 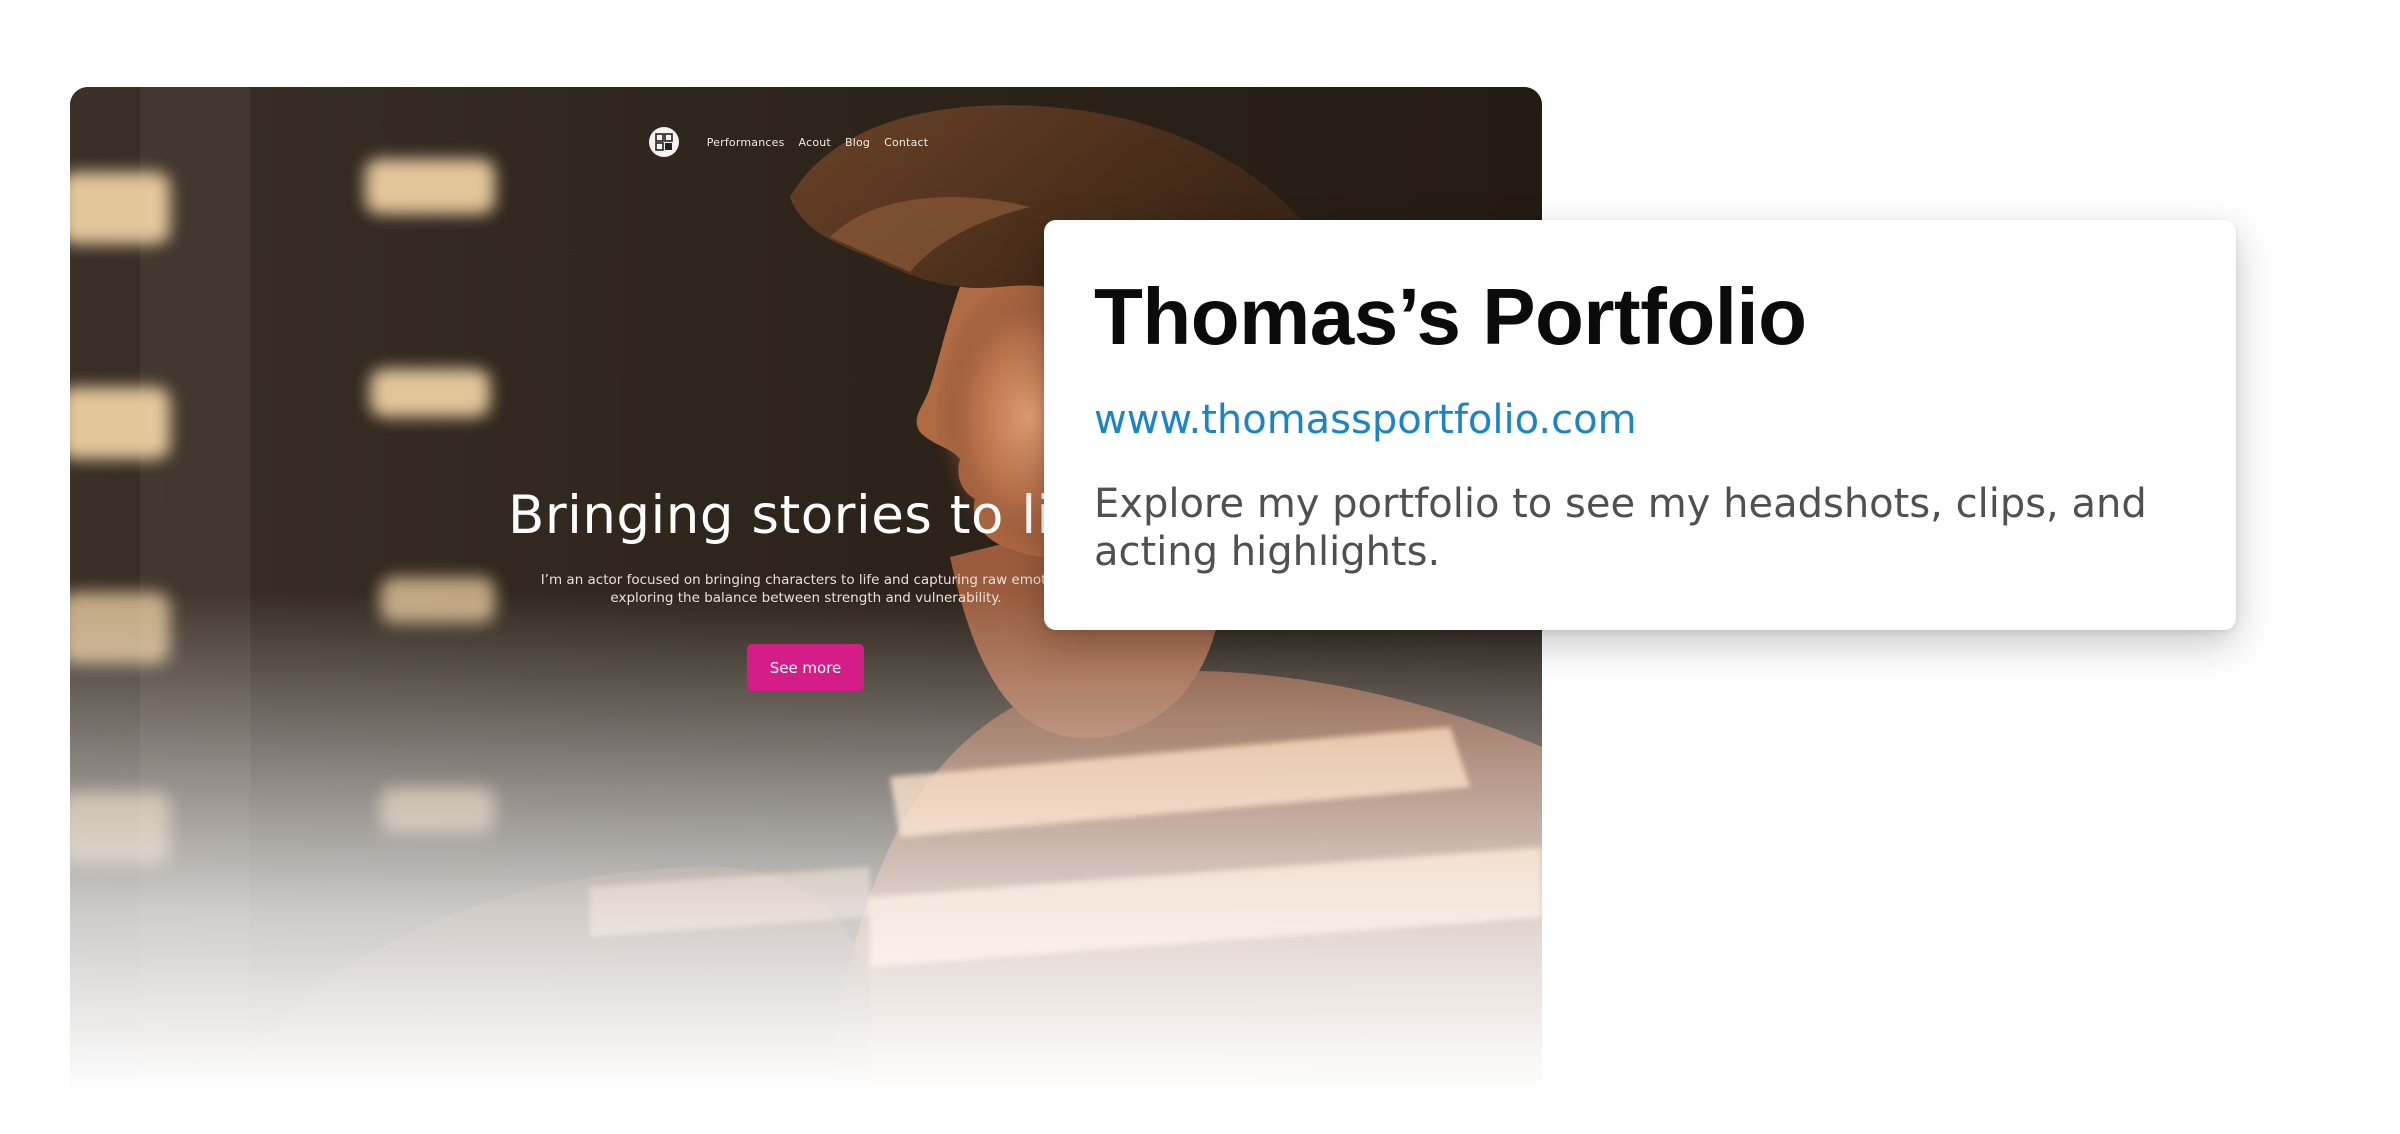 I want to click on card-title: Thomas’s Portfolio, so click(x=1450, y=316).